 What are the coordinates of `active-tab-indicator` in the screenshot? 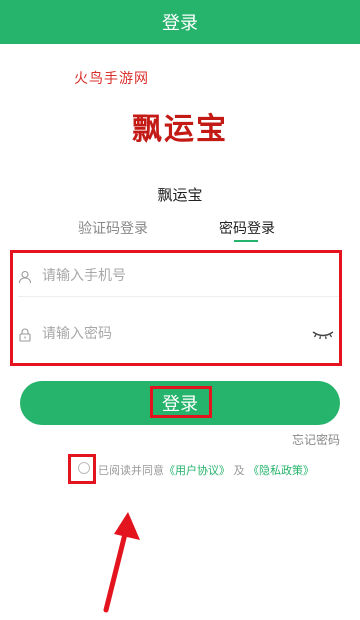 It's located at (246, 241).